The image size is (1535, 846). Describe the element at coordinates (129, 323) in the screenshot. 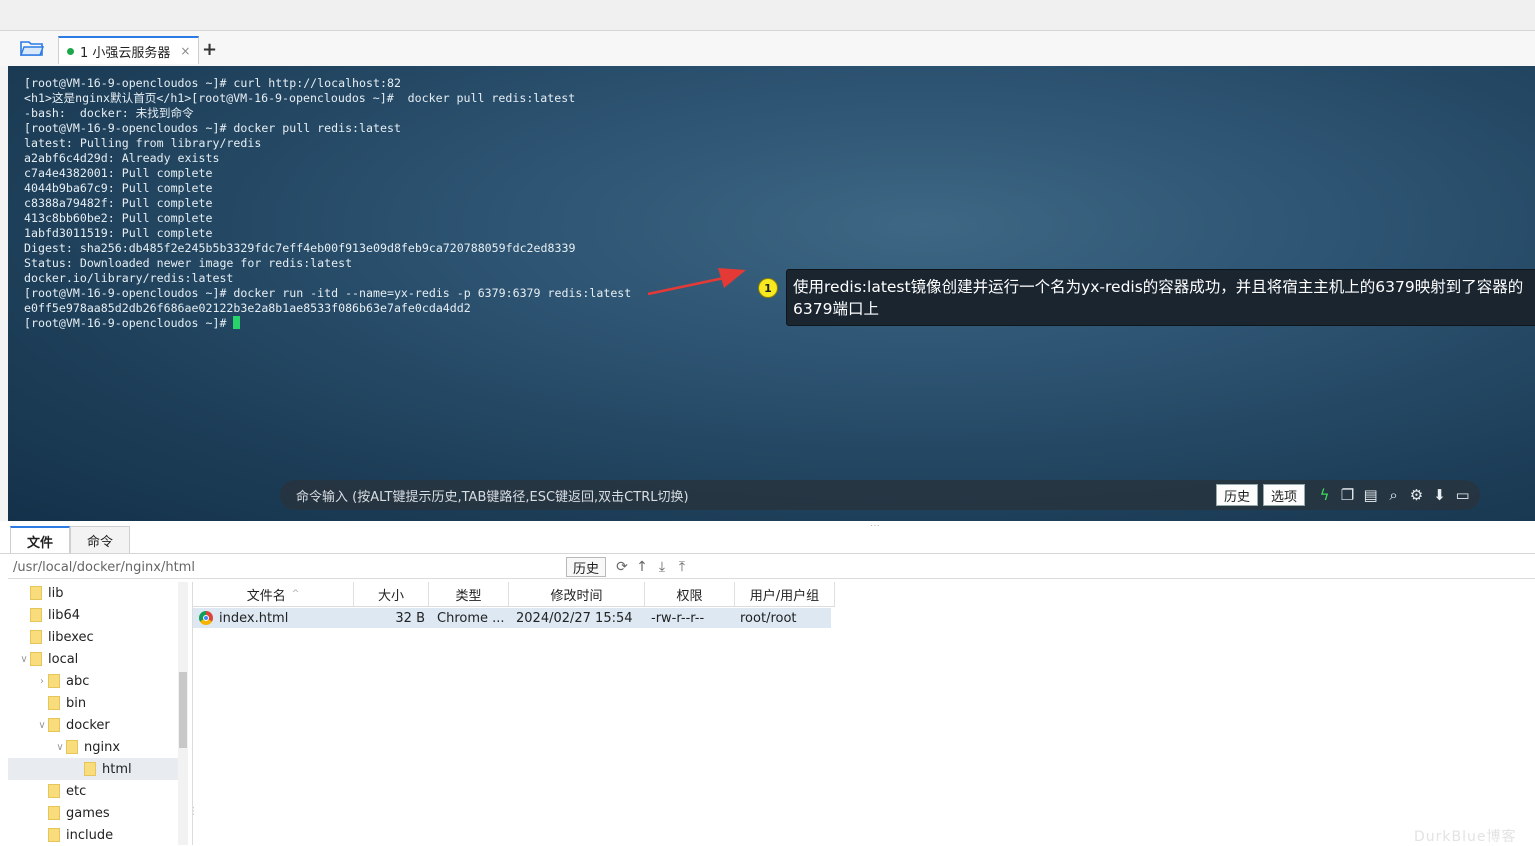

I see `terminal-prompt: [root@VM-16-9-opencloudos ~]#` at that location.